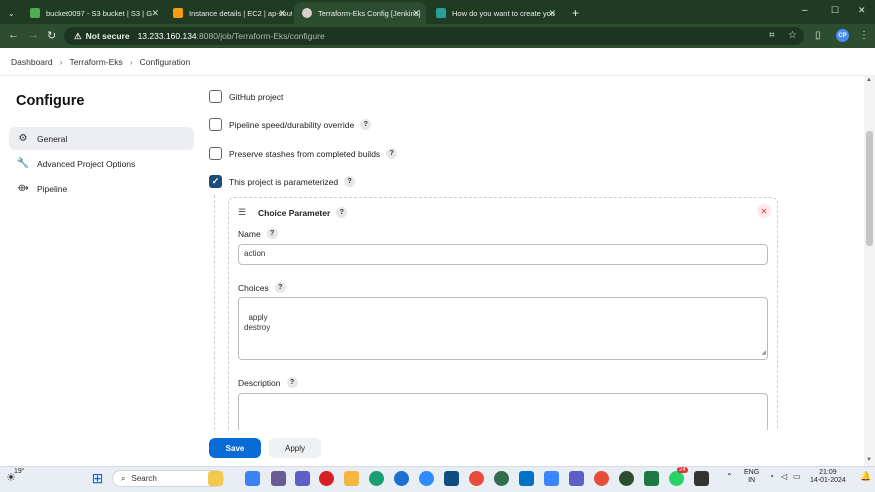 This screenshot has height=492, width=875. I want to click on close-window-icon: ✕, so click(862, 10).